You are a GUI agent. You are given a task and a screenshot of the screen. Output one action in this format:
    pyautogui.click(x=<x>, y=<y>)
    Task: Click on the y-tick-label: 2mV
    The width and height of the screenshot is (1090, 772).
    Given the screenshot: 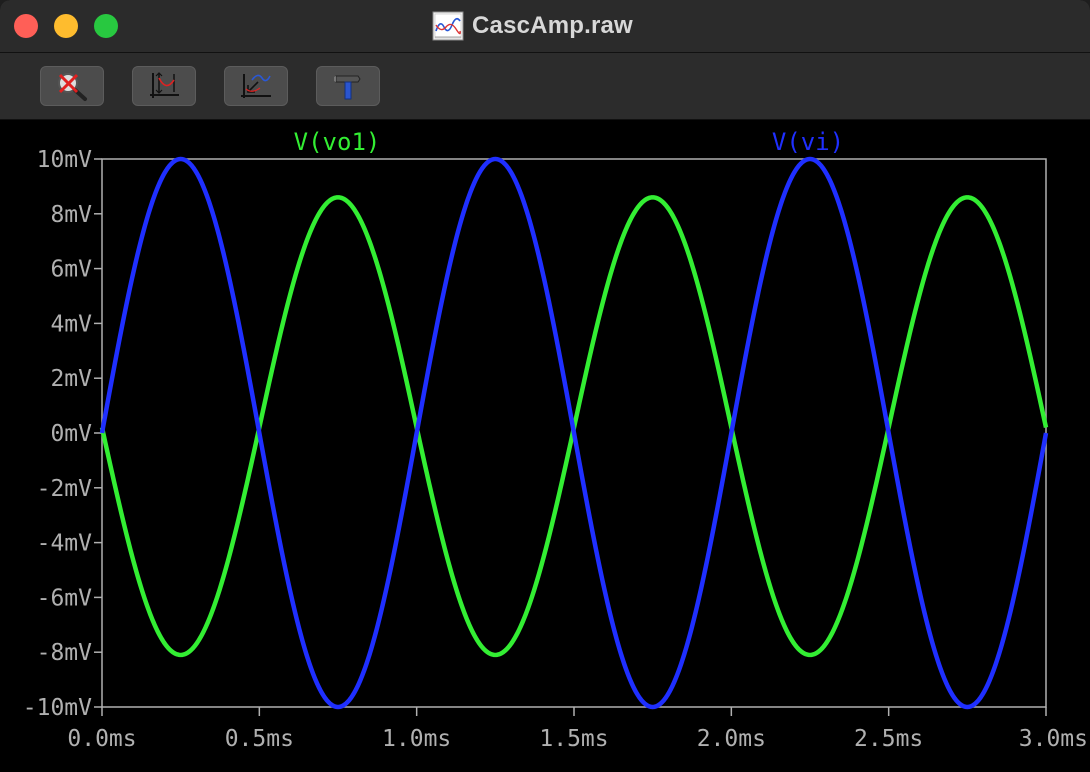 What is the action you would take?
    pyautogui.click(x=71, y=379)
    